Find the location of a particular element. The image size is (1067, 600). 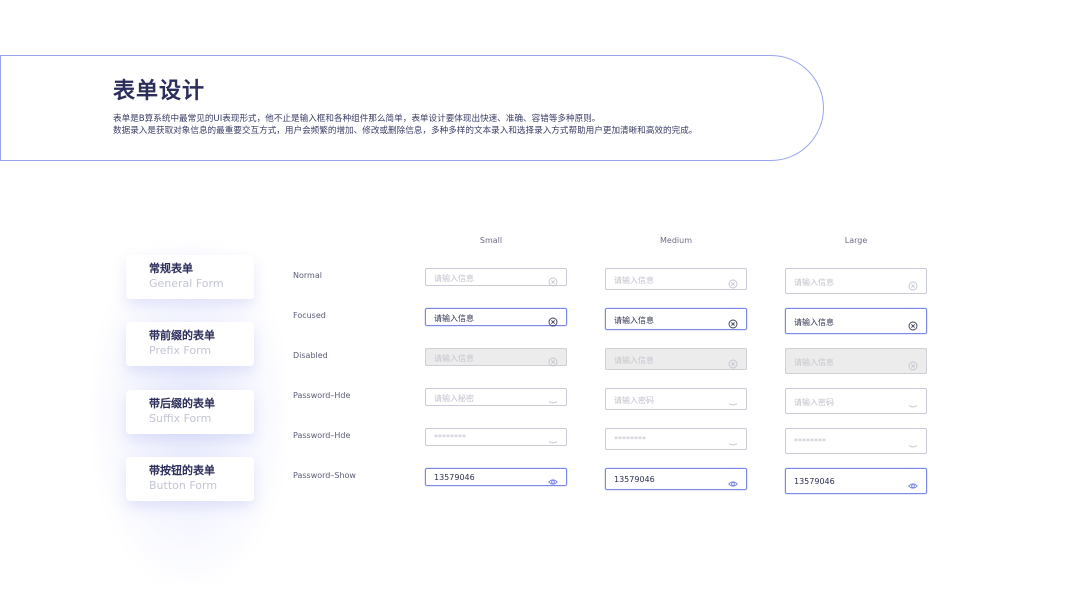

input-small-focused-field: 请输入信息 is located at coordinates (496, 317).